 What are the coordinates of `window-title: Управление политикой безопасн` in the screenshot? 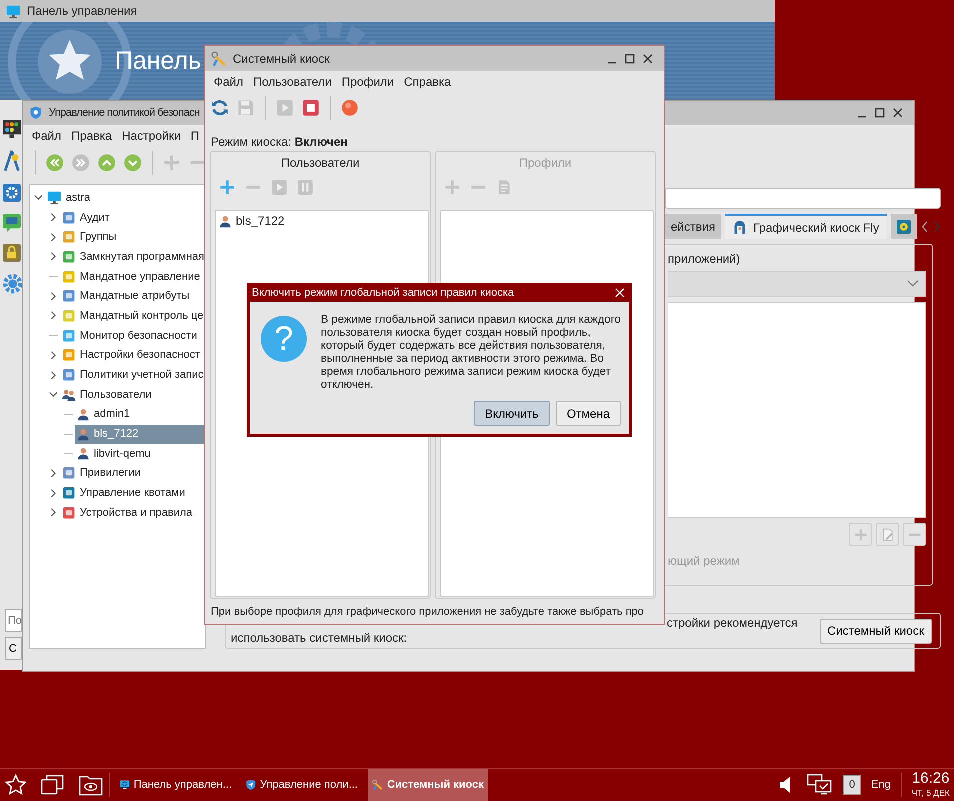 It's located at (124, 113).